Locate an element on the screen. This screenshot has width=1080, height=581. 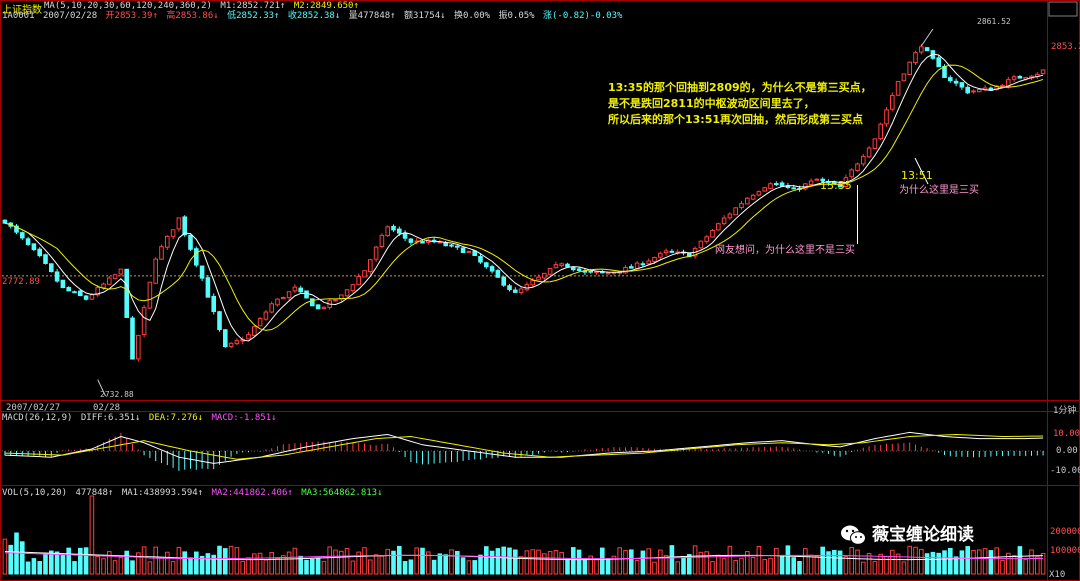
quote-code: 1A0001 is located at coordinates (18, 16).